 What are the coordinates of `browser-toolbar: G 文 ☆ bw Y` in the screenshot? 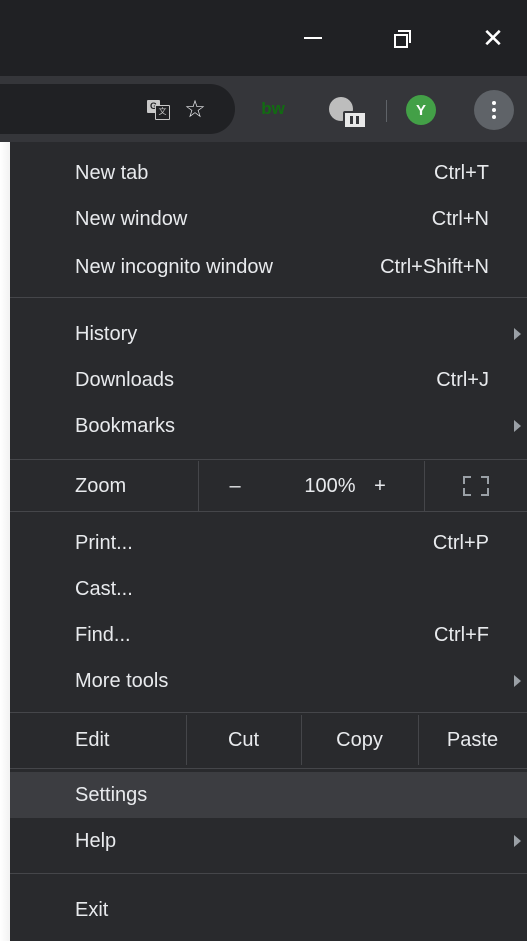 It's located at (263, 109).